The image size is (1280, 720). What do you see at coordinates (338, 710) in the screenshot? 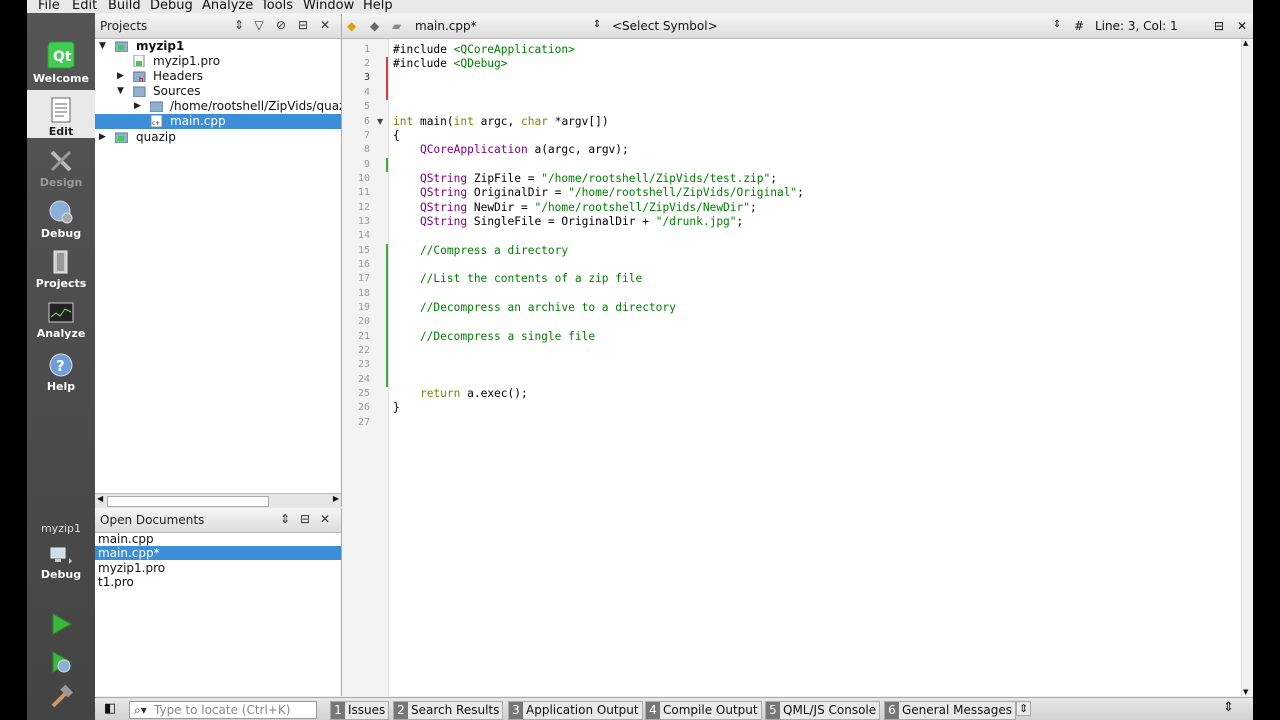
I see `tab-number: 1` at bounding box center [338, 710].